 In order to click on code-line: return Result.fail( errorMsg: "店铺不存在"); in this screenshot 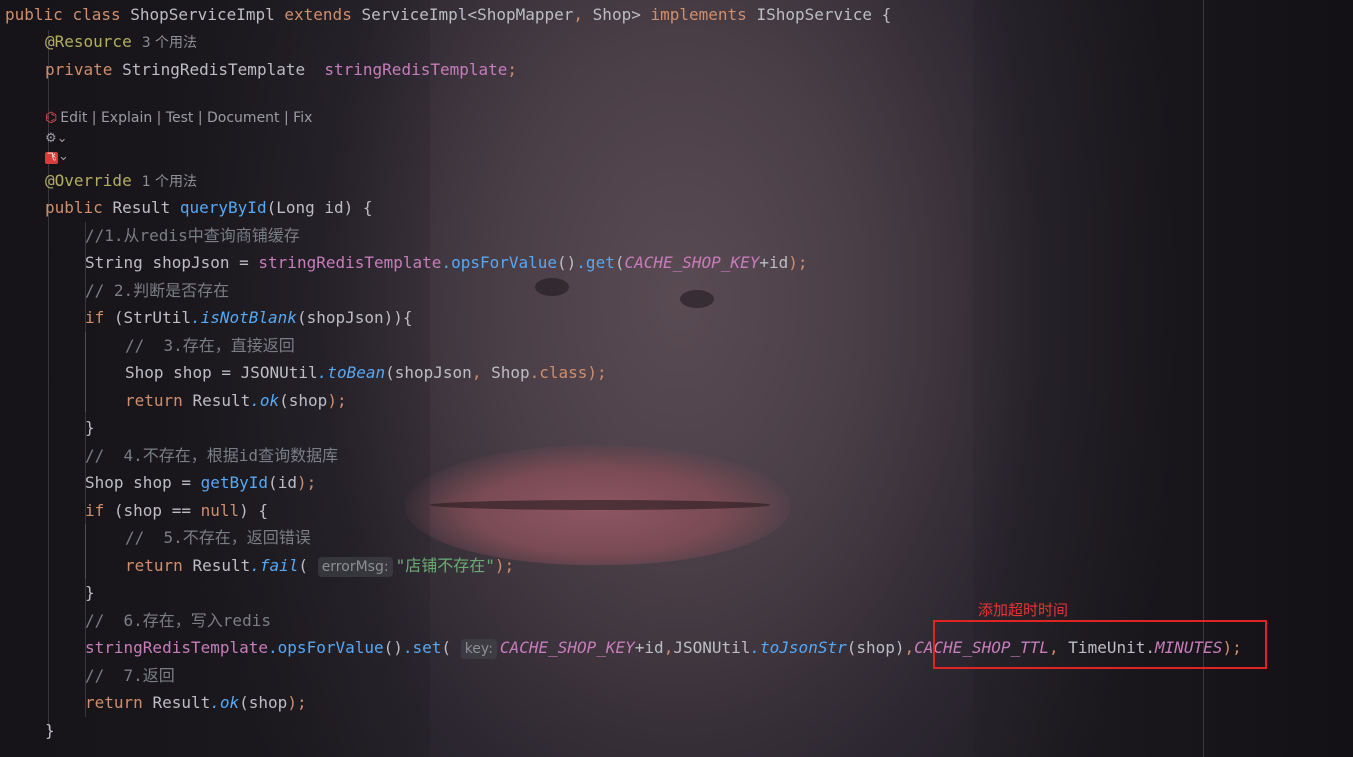, I will do `click(319, 565)`.